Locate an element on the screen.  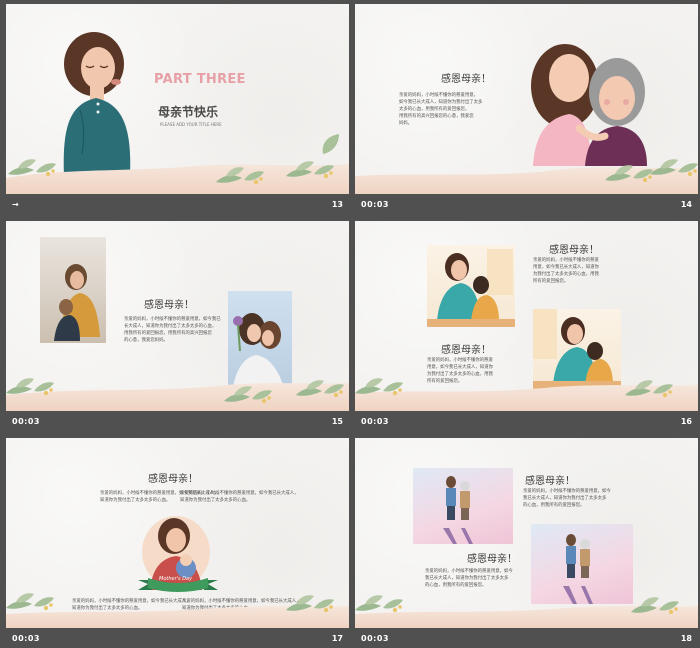
slide-caption: 00:03 16 is located at coordinates (526, 421).